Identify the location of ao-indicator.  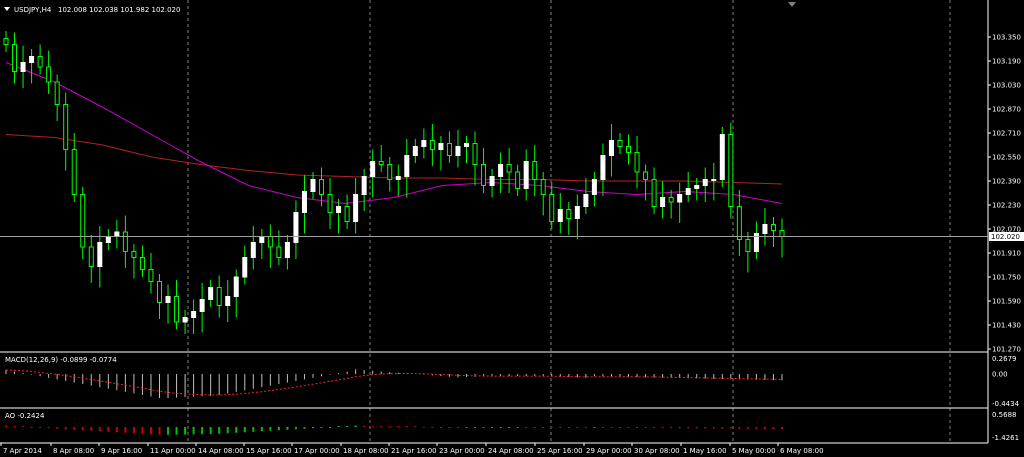
(394, 430).